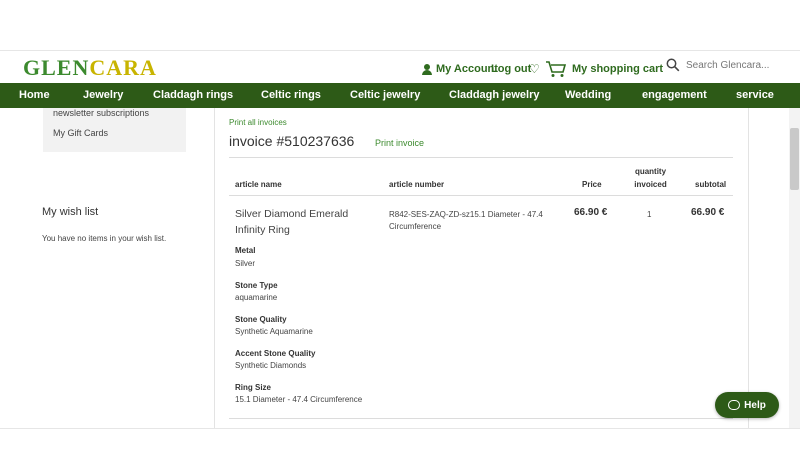  What do you see at coordinates (34, 95) in the screenshot?
I see `nav-item-home: Home` at bounding box center [34, 95].